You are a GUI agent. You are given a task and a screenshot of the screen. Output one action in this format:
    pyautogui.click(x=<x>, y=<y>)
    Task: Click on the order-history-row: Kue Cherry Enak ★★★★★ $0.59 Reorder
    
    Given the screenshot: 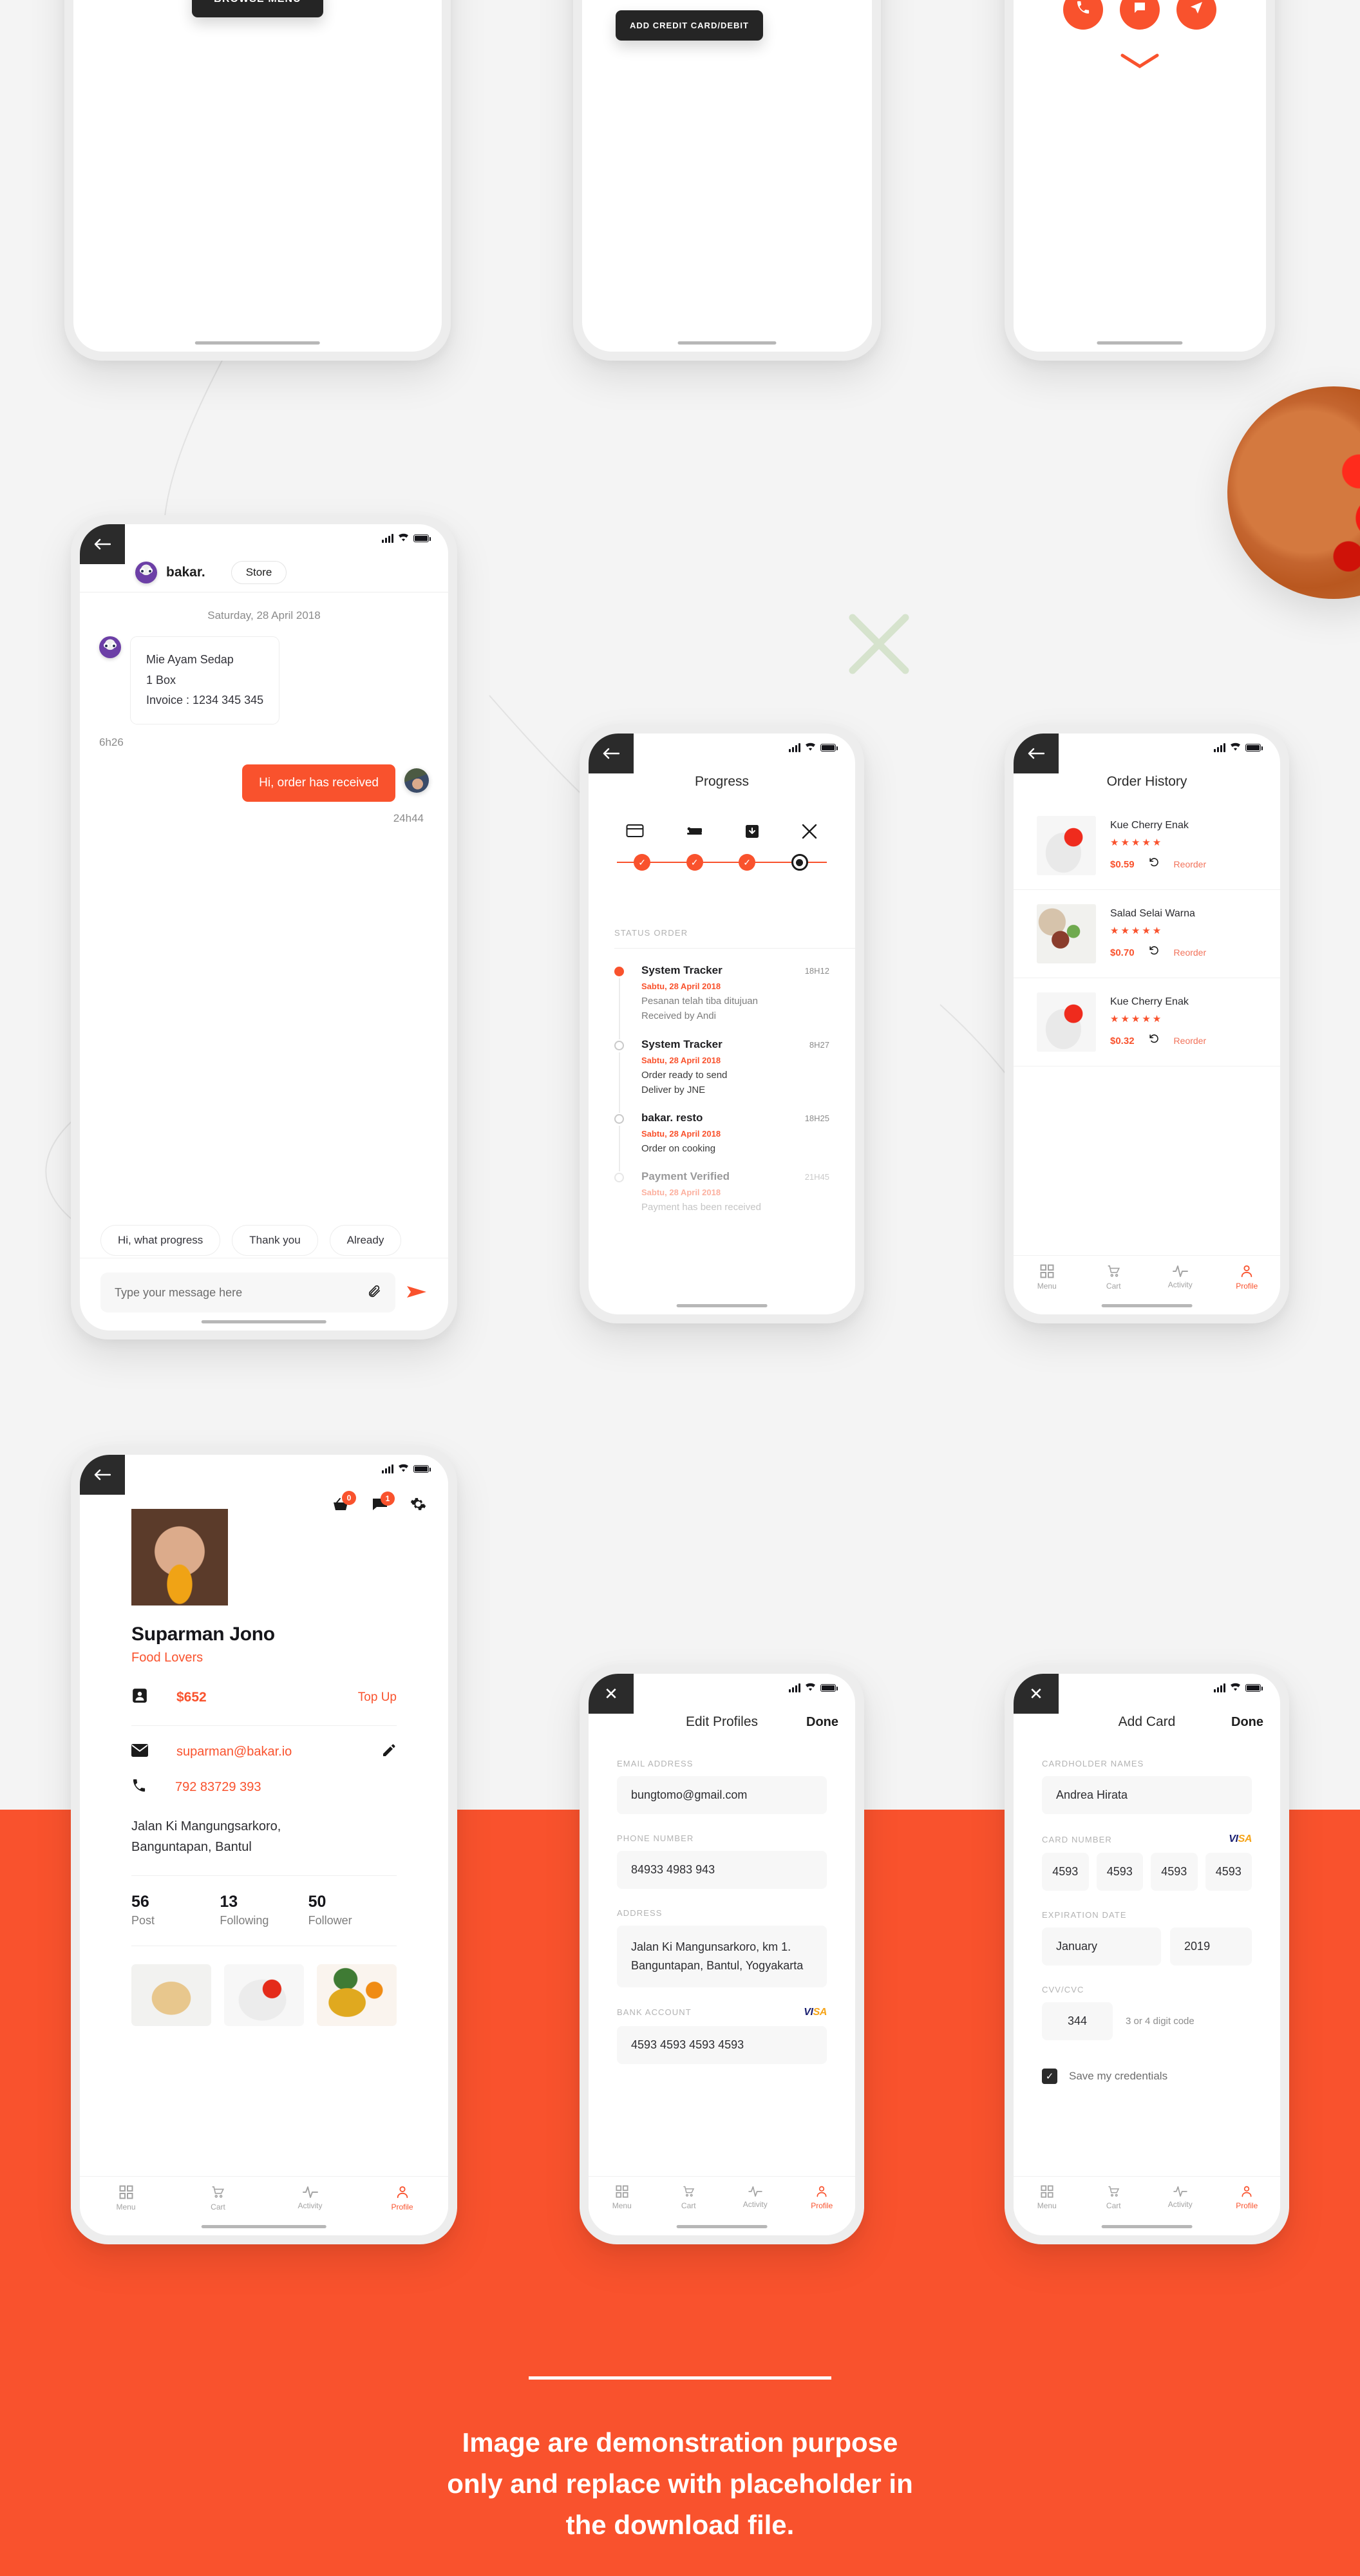 What is the action you would take?
    pyautogui.click(x=1147, y=846)
    